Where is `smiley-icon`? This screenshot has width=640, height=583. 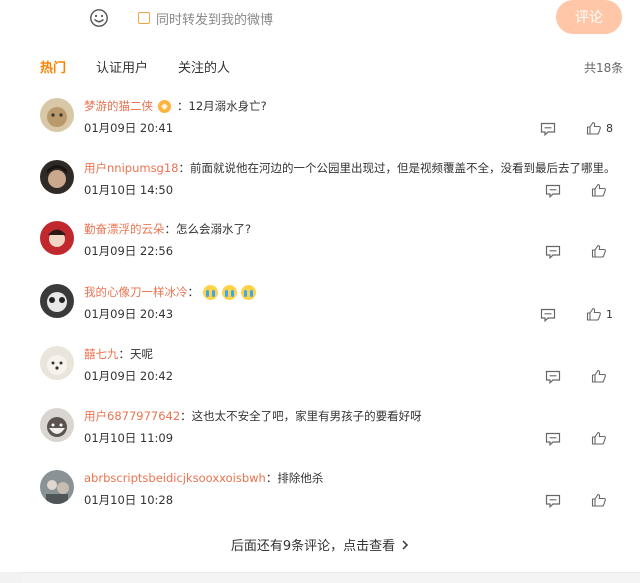 smiley-icon is located at coordinates (99, 18).